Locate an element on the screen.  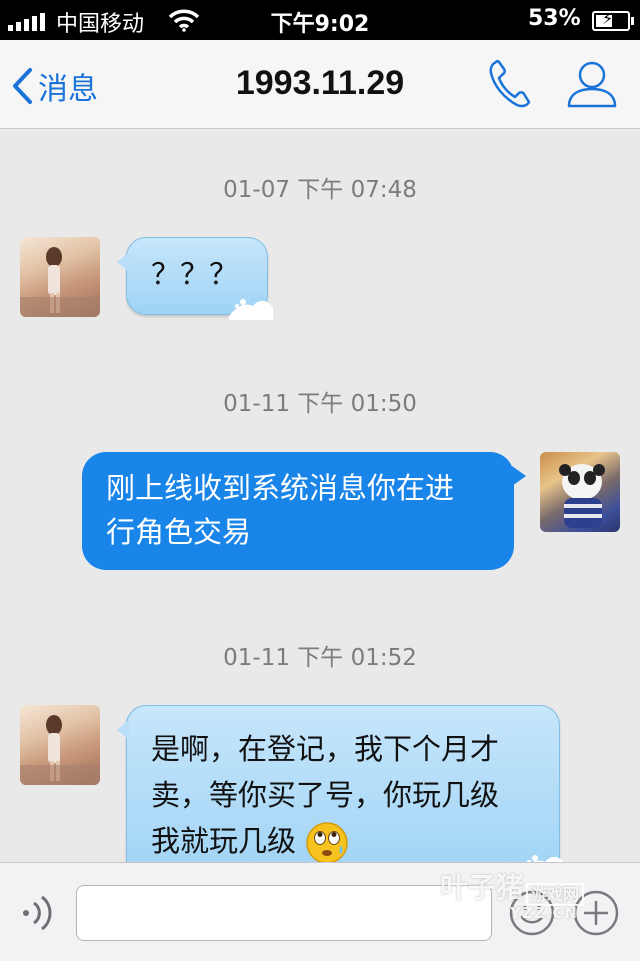
battery-percent: 53% is located at coordinates (554, 18).